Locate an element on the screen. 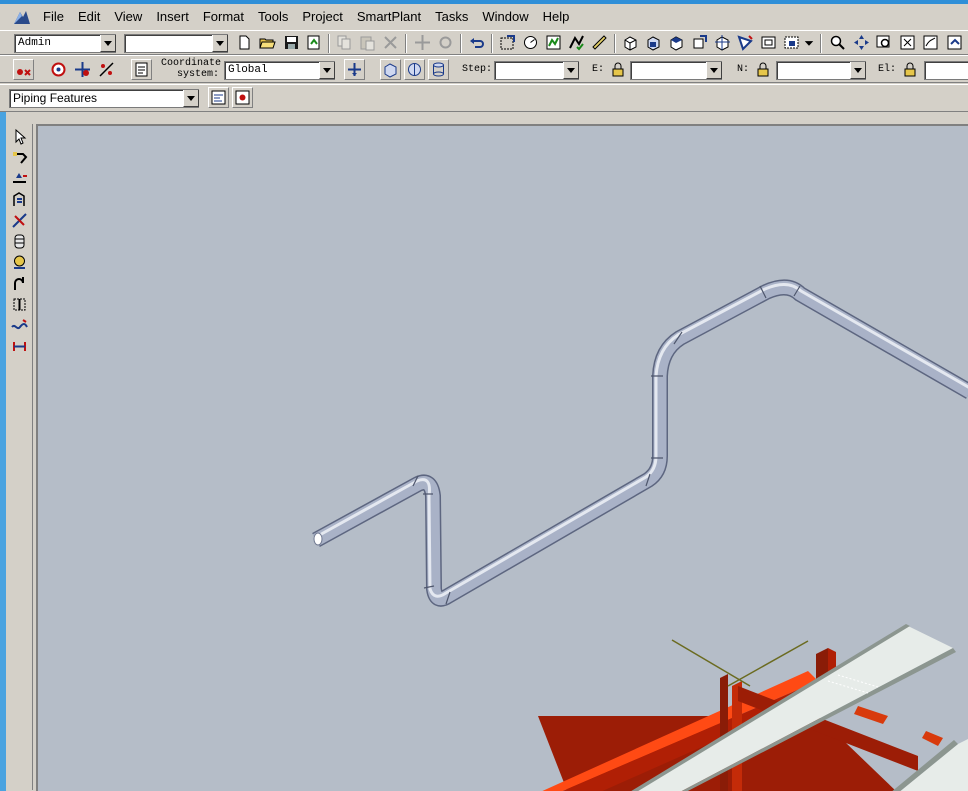  rotate-icon is located at coordinates (445, 42).